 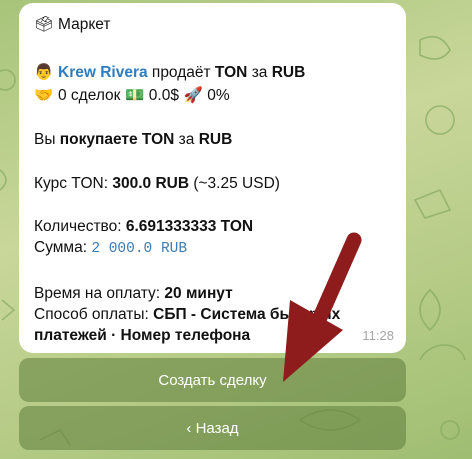 I want to click on success-percent: 0%, so click(x=218, y=95).